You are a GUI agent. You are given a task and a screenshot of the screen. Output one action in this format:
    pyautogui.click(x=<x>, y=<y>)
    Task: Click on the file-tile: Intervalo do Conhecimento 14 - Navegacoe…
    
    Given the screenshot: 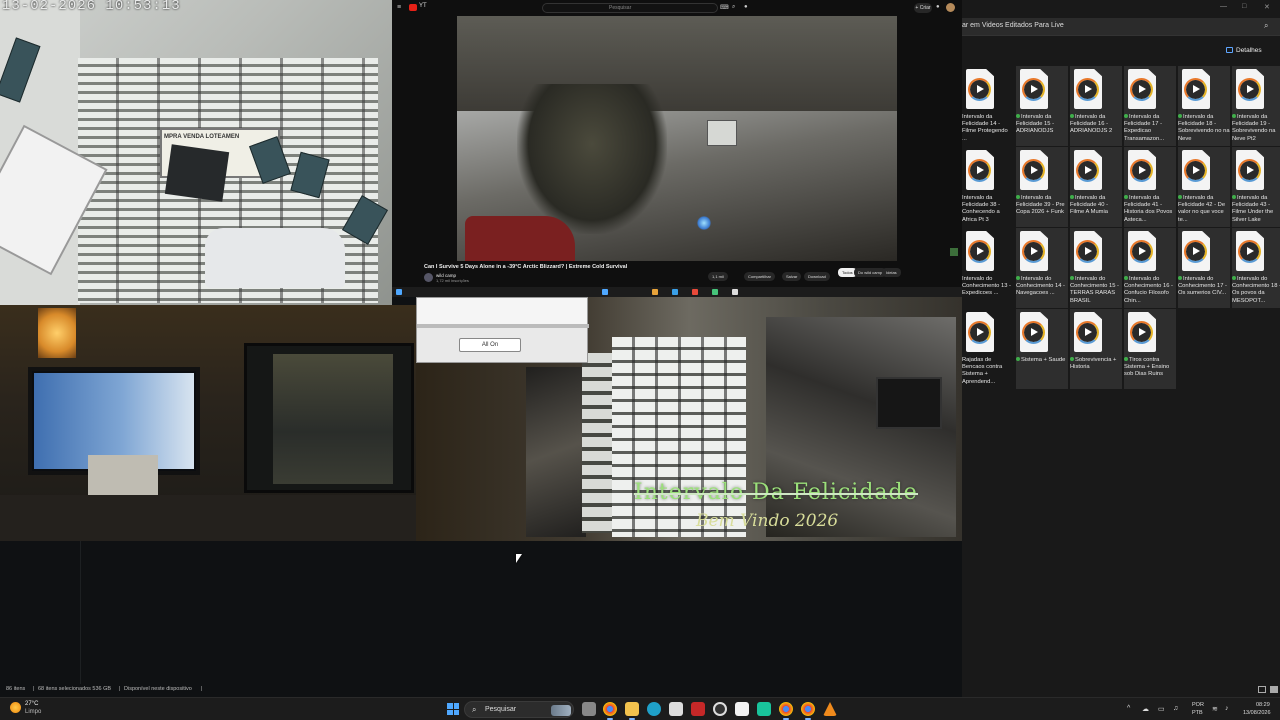 What is the action you would take?
    pyautogui.click(x=1042, y=268)
    